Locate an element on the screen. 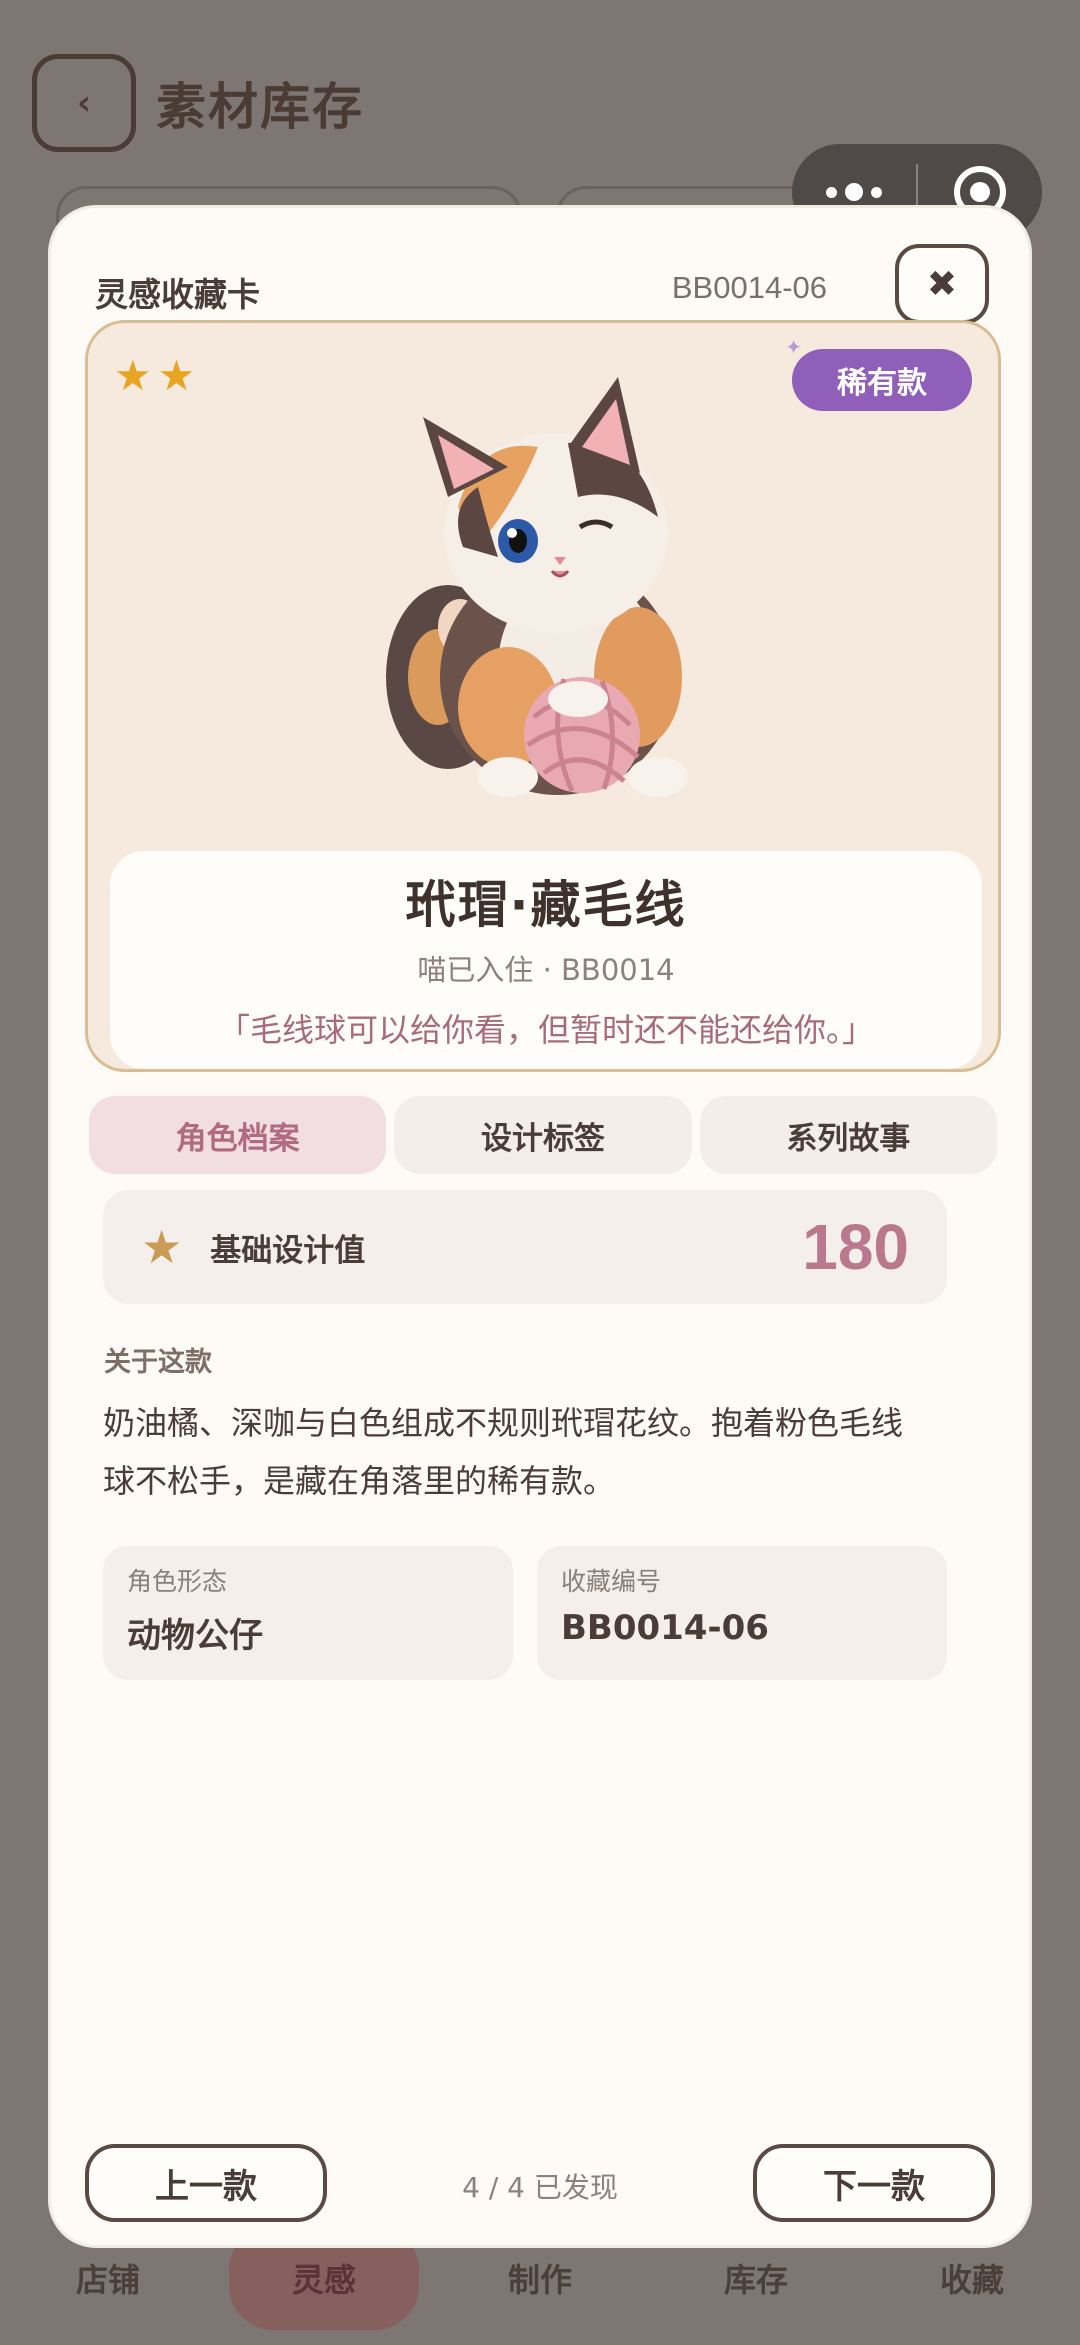  modal-header: 灵感收藏卡 BB0014-06 ✖ is located at coordinates (542, 287).